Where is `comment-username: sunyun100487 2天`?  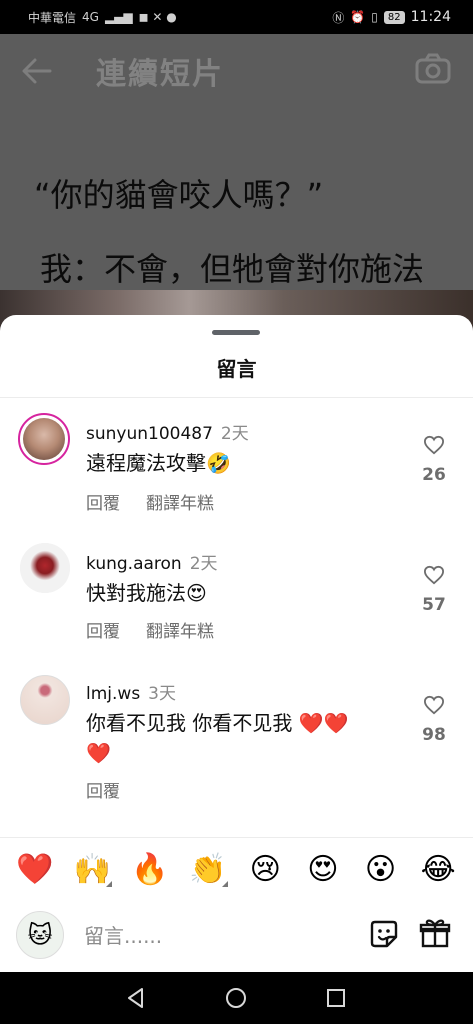
comment-username: sunyun100487 2天 is located at coordinates (167, 431).